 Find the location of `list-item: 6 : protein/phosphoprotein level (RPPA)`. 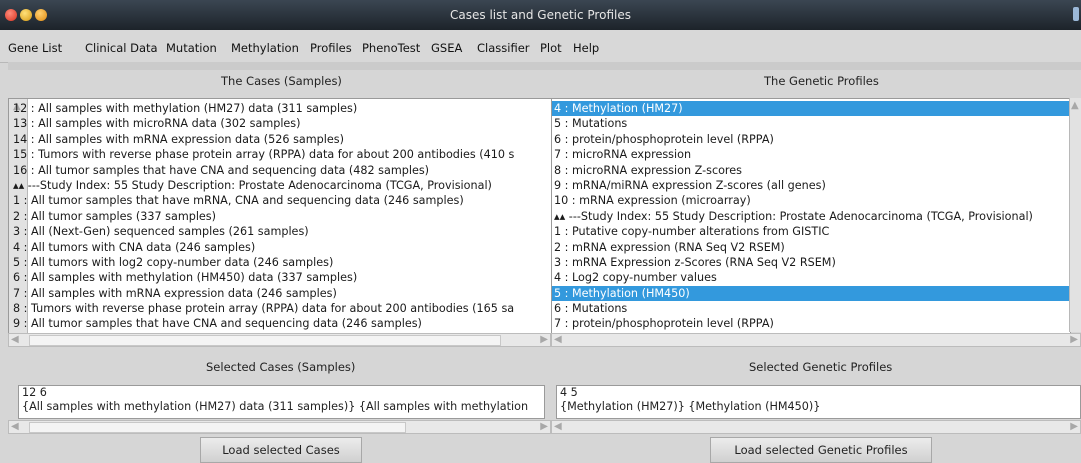

list-item: 6 : protein/phosphoprotein level (RPPA) is located at coordinates (811, 139).